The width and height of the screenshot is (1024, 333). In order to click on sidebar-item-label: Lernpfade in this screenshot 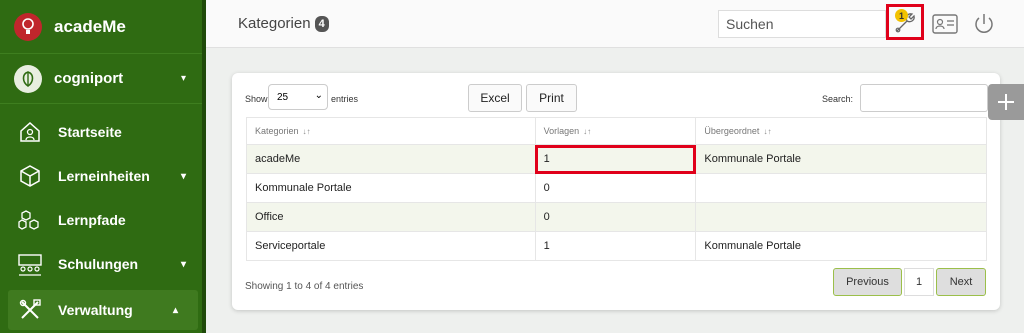, I will do `click(92, 220)`.